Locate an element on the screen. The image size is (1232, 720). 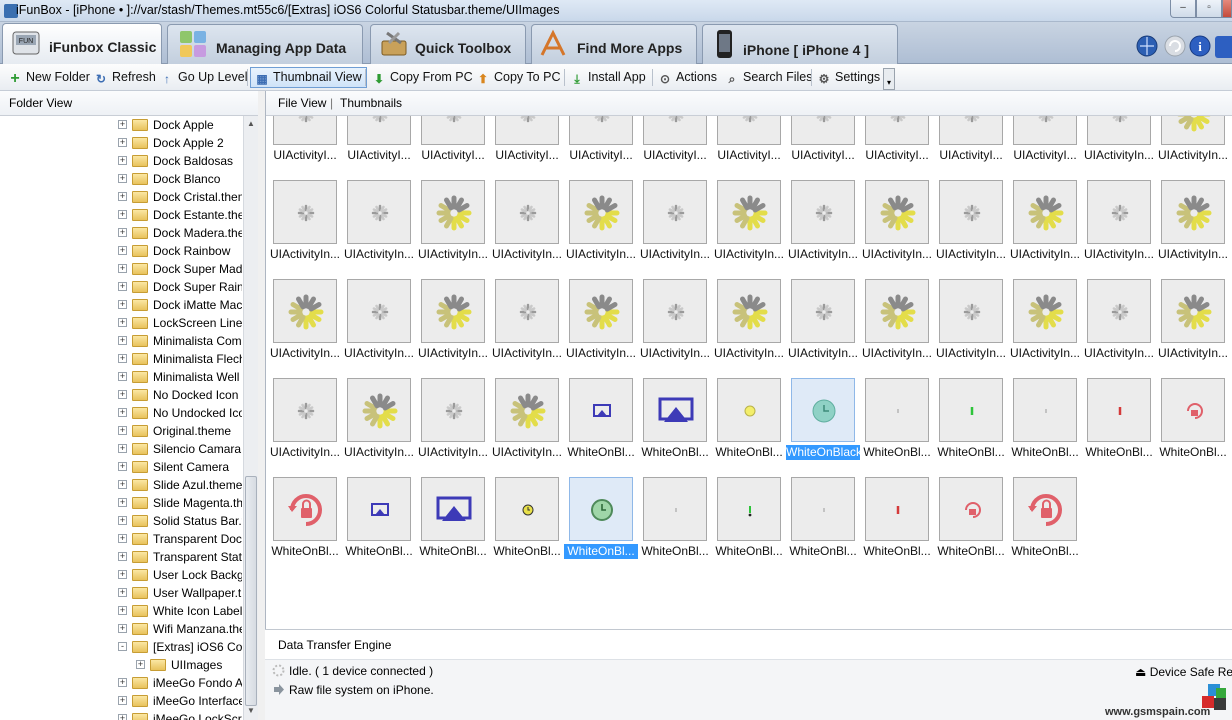
tab-managing-app-data: Managing App Data is located at coordinates (265, 44).